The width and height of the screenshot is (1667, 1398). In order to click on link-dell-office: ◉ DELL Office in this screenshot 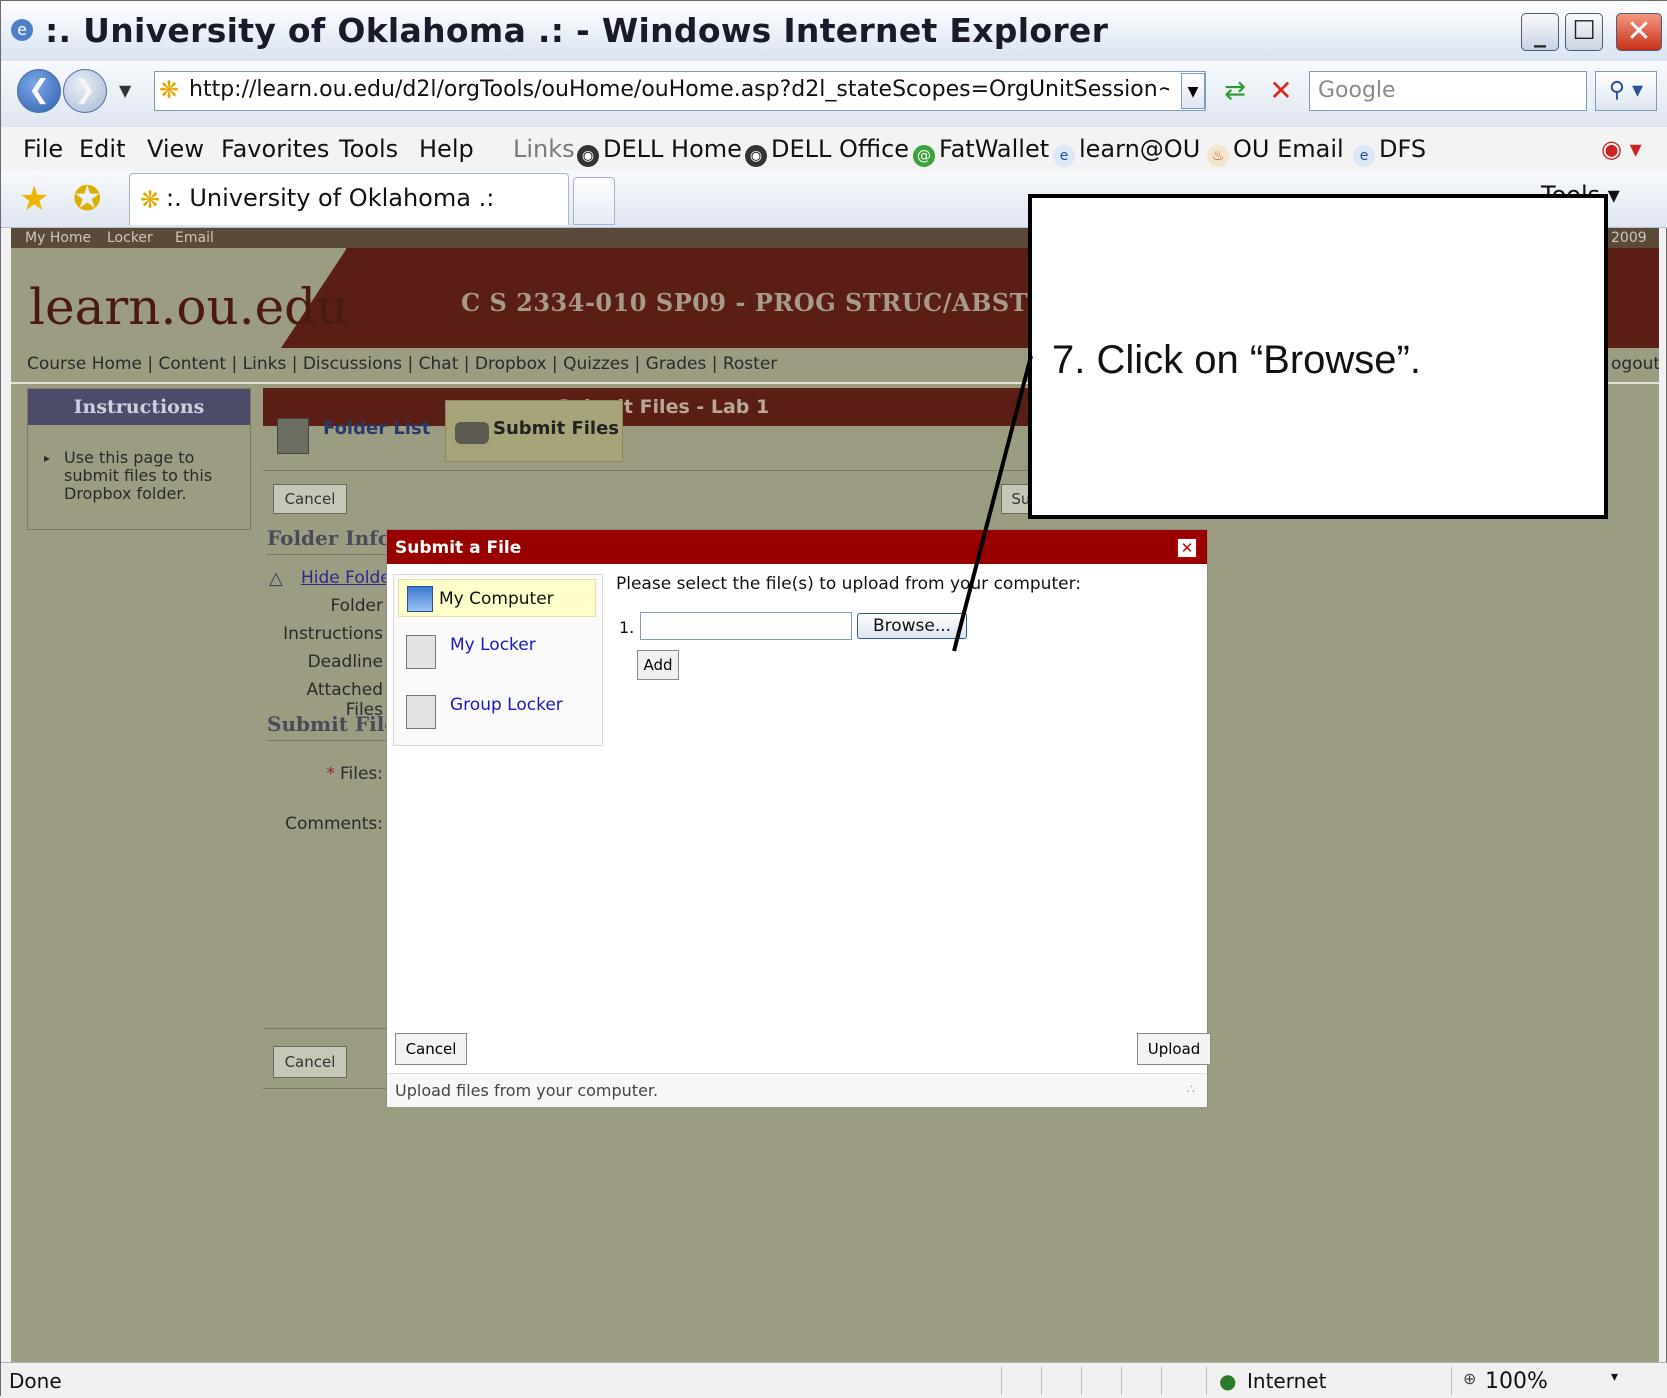, I will do `click(827, 151)`.